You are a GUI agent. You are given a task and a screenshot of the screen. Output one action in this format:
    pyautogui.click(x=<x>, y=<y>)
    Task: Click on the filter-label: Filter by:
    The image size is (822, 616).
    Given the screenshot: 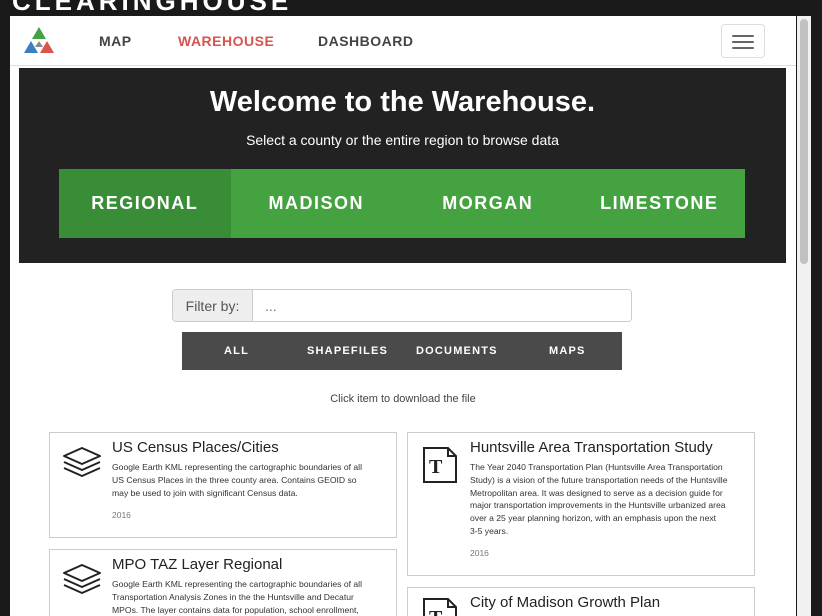 What is the action you would take?
    pyautogui.click(x=213, y=305)
    